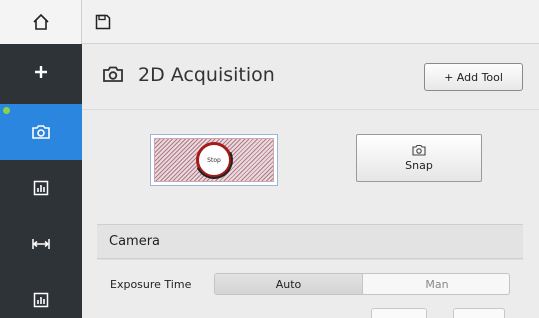 This screenshot has height=318, width=539. What do you see at coordinates (269, 22) in the screenshot?
I see `top-toolbar` at bounding box center [269, 22].